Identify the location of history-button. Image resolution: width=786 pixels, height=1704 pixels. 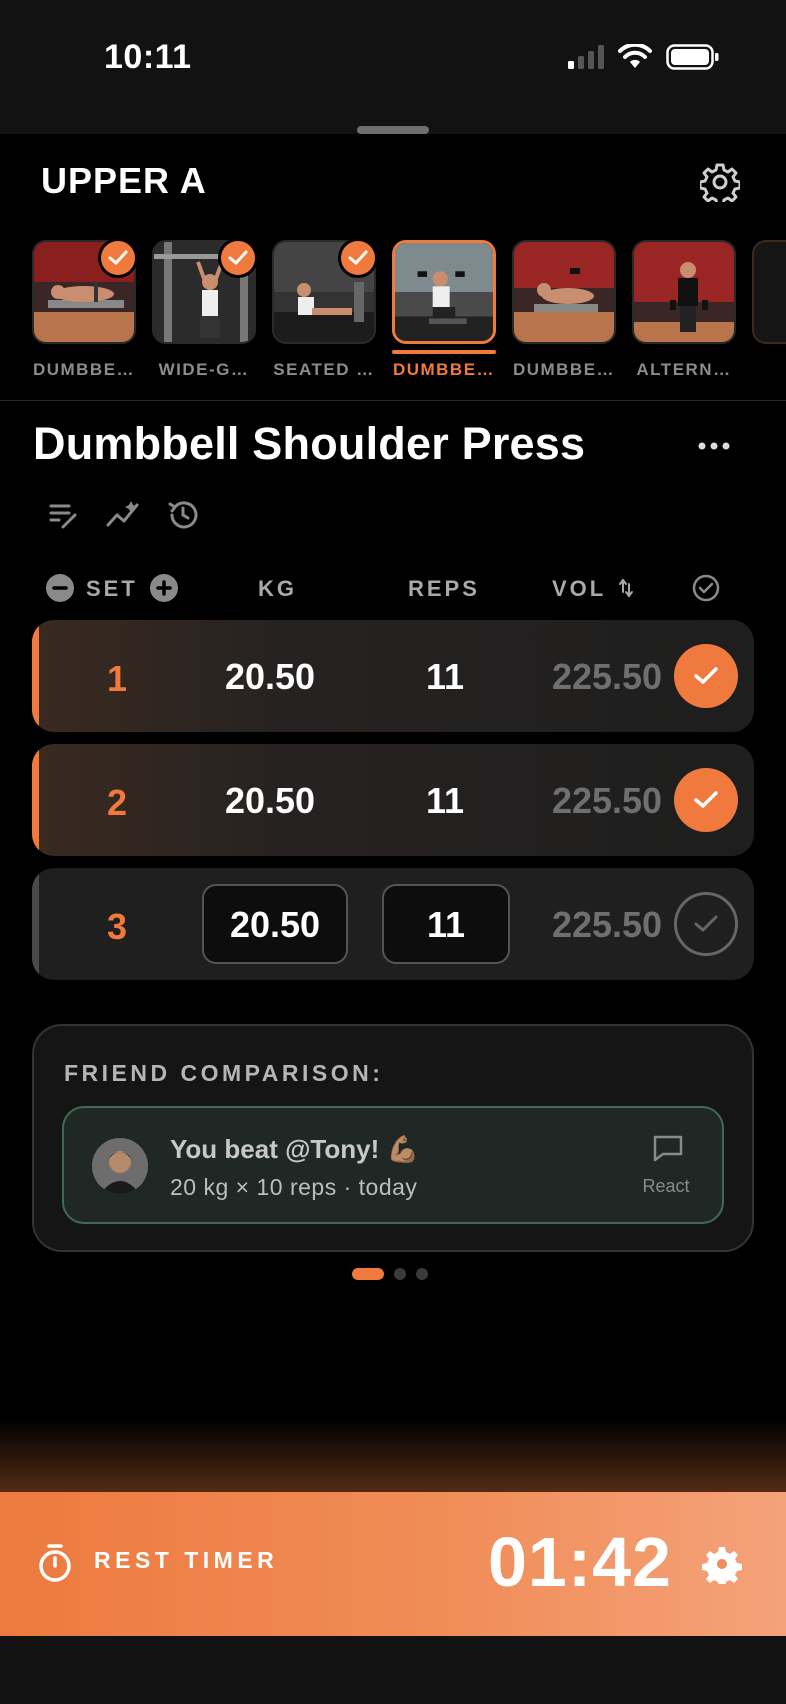
(183, 515).